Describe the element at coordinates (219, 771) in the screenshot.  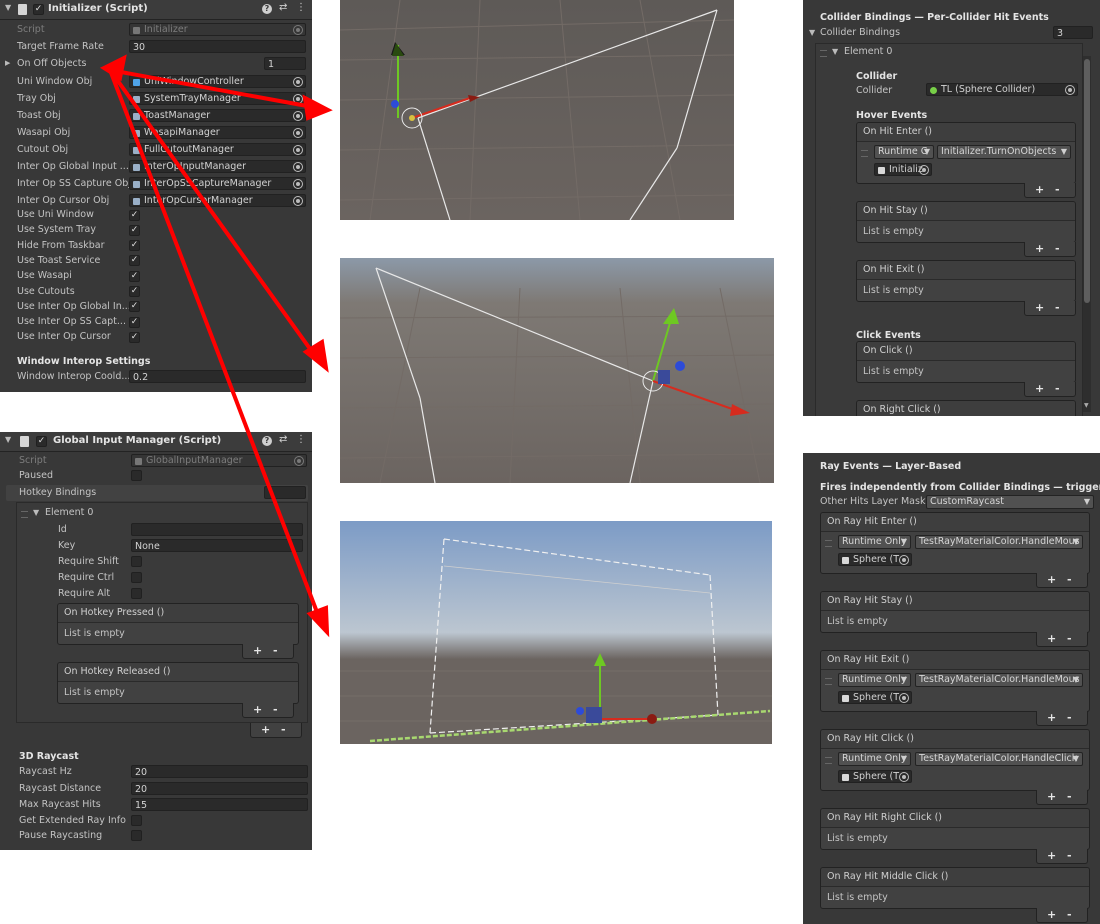
I see `raycast-hz-input: 20` at that location.